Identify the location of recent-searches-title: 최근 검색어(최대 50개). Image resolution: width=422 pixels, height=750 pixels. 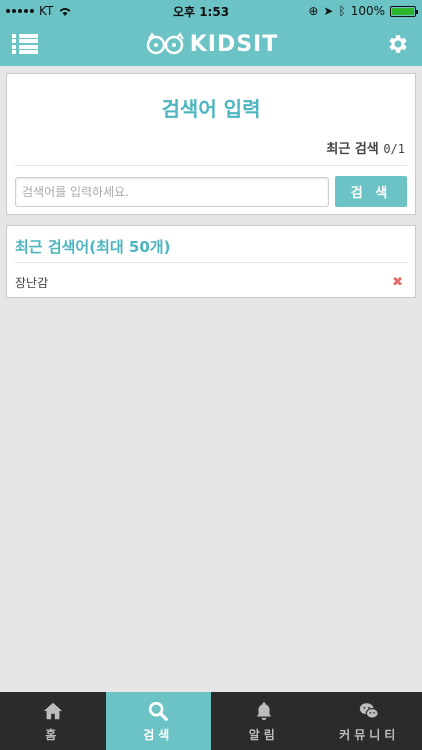
(93, 247).